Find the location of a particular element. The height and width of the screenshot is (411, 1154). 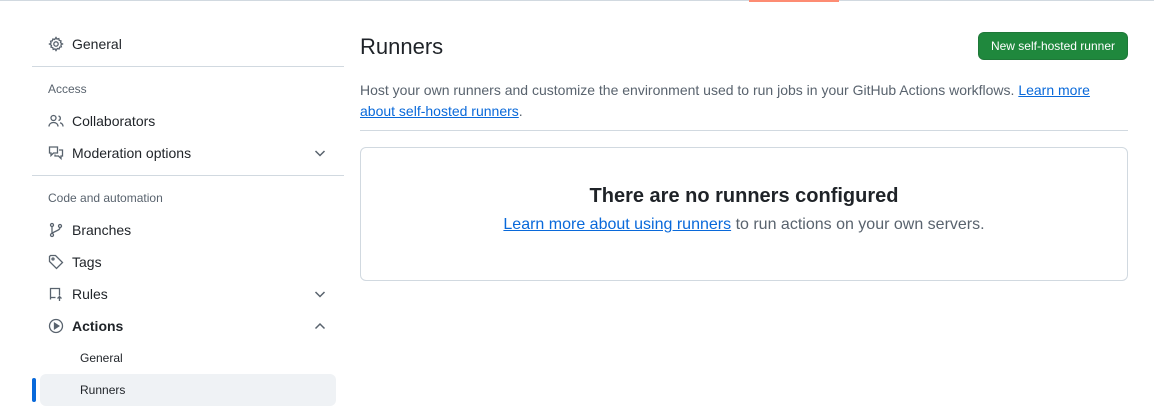

play-icon is located at coordinates (56, 326).